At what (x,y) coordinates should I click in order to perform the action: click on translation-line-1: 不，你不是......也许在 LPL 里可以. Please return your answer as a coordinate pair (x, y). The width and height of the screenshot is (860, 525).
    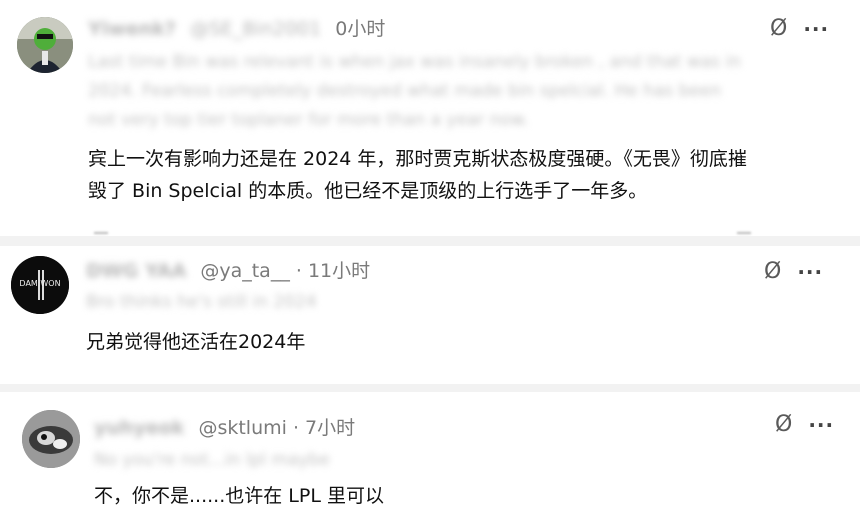
    Looking at the image, I should click on (239, 496).